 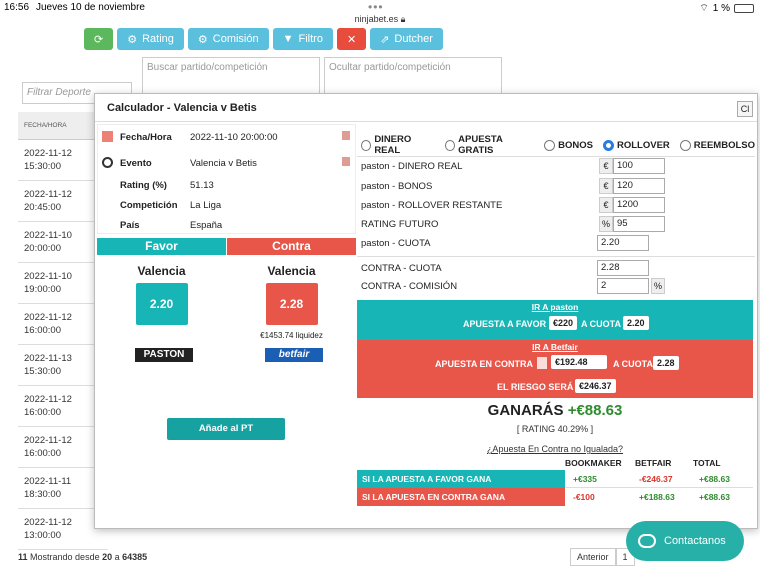 I want to click on betfair-logo: betfair, so click(x=294, y=355).